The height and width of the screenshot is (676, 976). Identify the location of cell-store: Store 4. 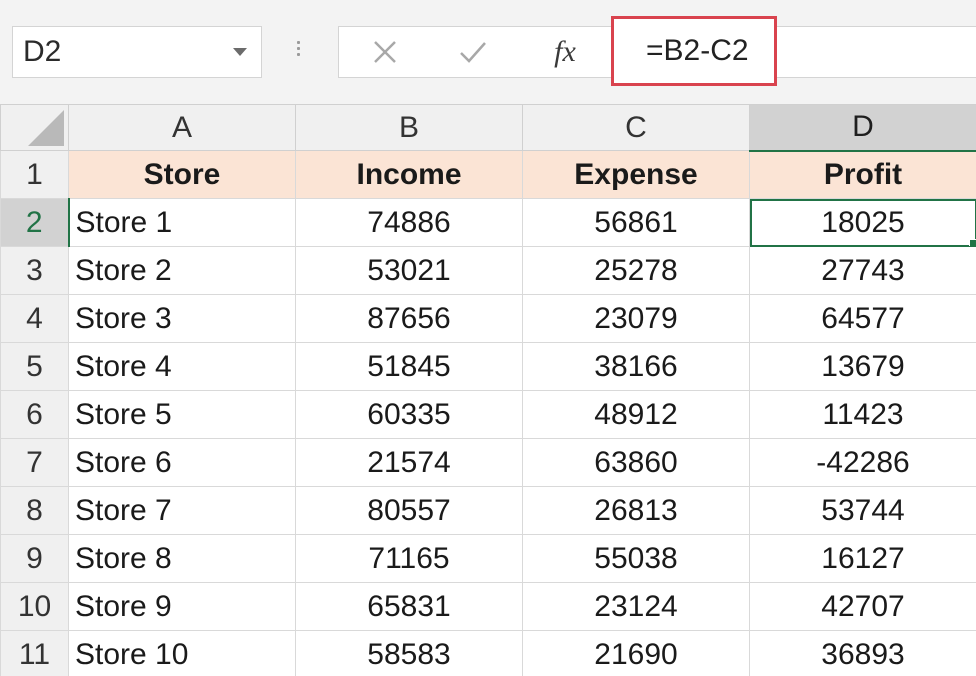
(182, 366).